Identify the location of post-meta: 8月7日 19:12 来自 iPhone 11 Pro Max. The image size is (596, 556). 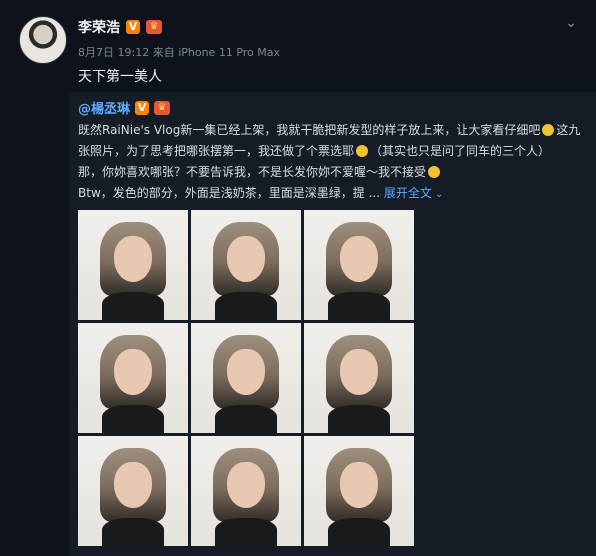
(179, 52).